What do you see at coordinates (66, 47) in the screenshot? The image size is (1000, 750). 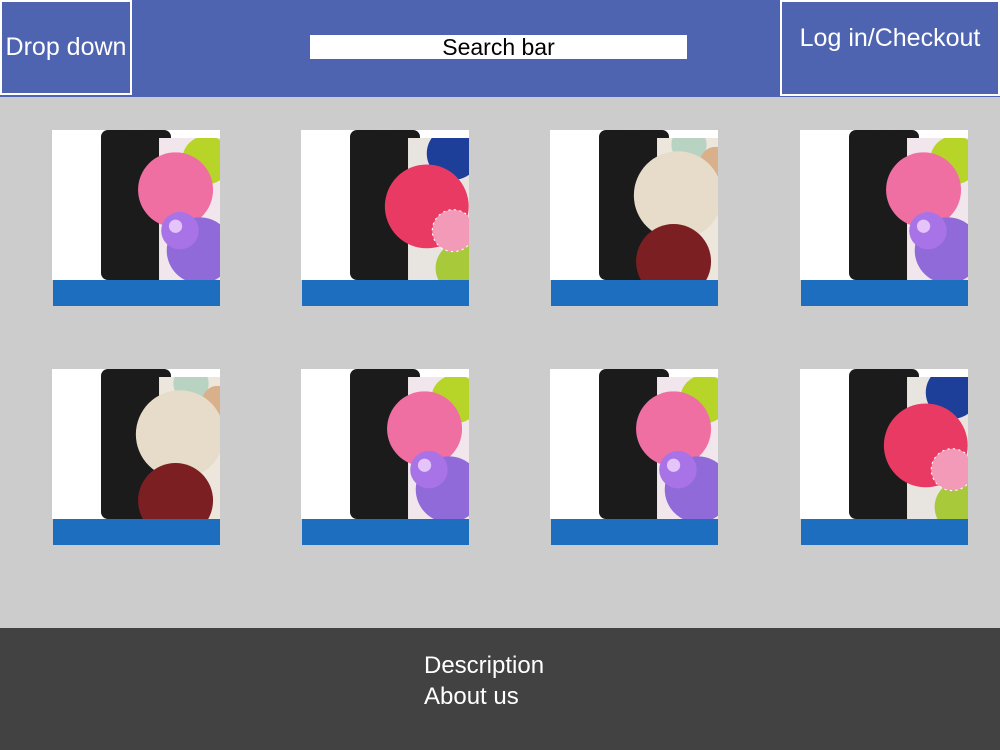 I see `dropdown-button: Drop down` at bounding box center [66, 47].